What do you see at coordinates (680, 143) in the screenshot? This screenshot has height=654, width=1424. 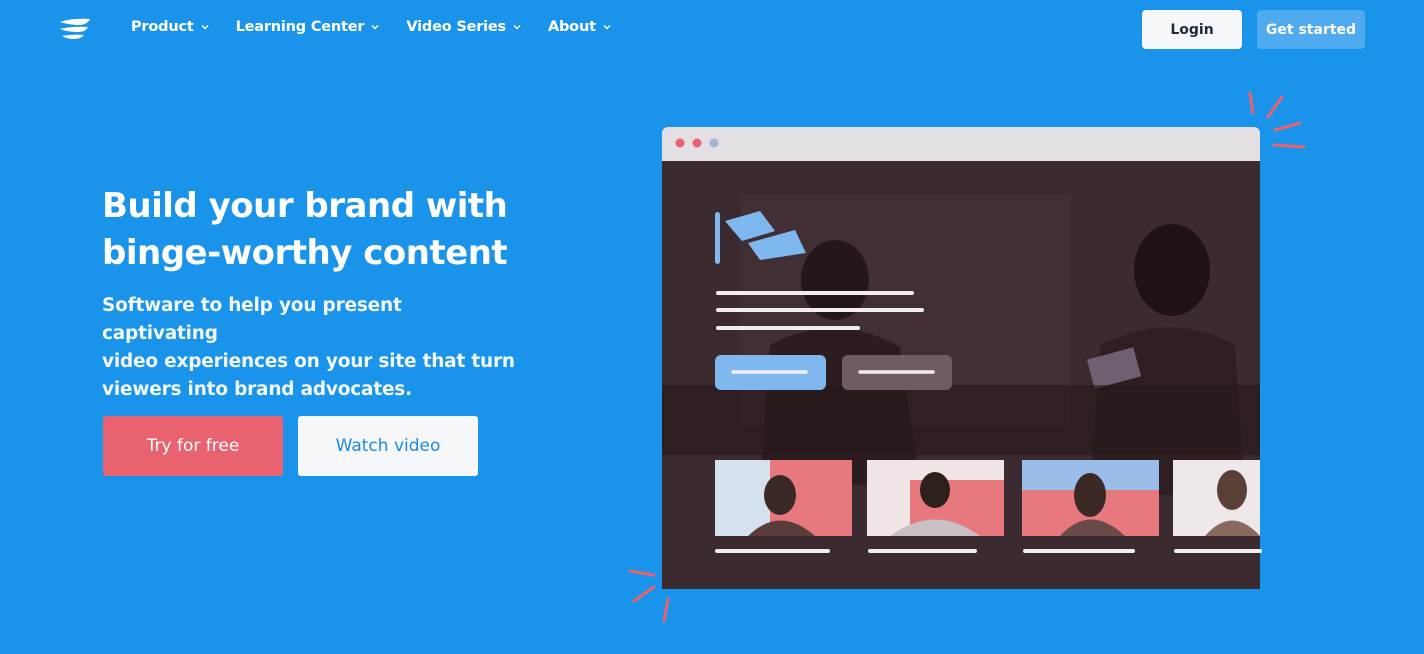 I see `window-close-dot-icon` at bounding box center [680, 143].